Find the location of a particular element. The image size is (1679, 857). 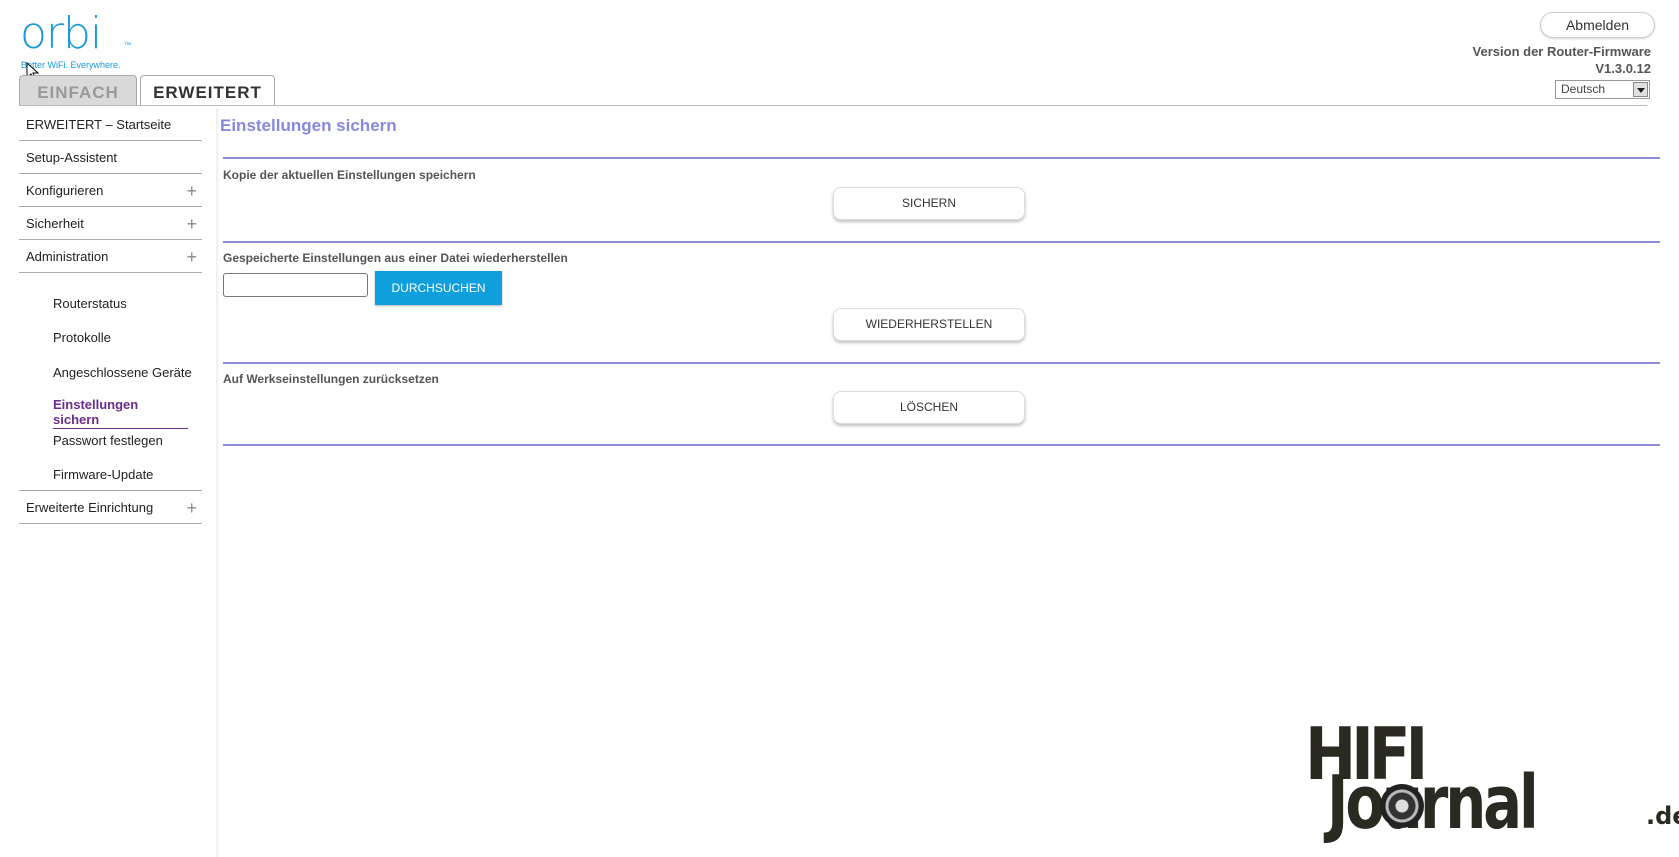

sidebar-subitem-routerstatus: Routerstatus is located at coordinates (90, 303).